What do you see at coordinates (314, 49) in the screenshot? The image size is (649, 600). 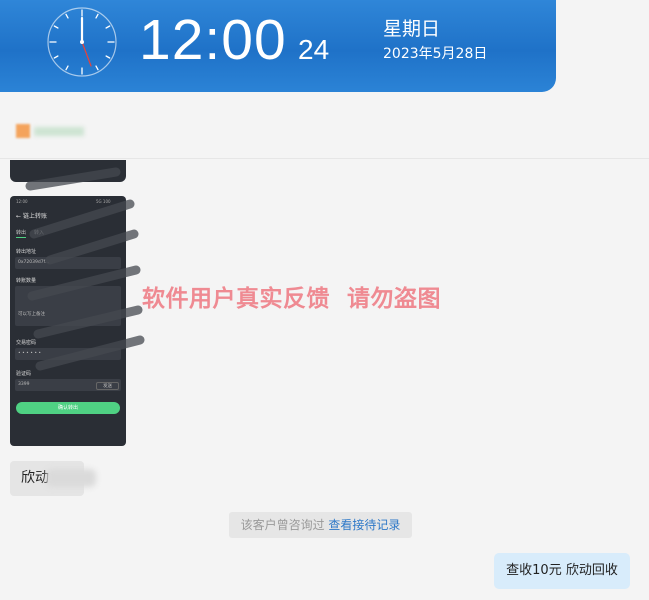 I see `clock-seconds: 24` at bounding box center [314, 49].